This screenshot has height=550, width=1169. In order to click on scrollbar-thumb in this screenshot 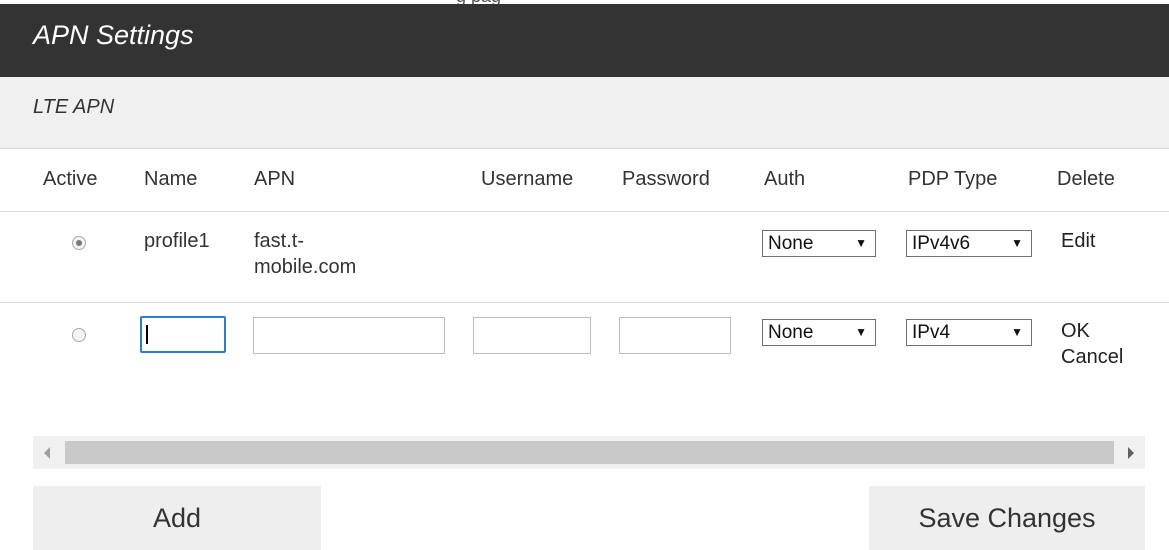, I will do `click(589, 452)`.